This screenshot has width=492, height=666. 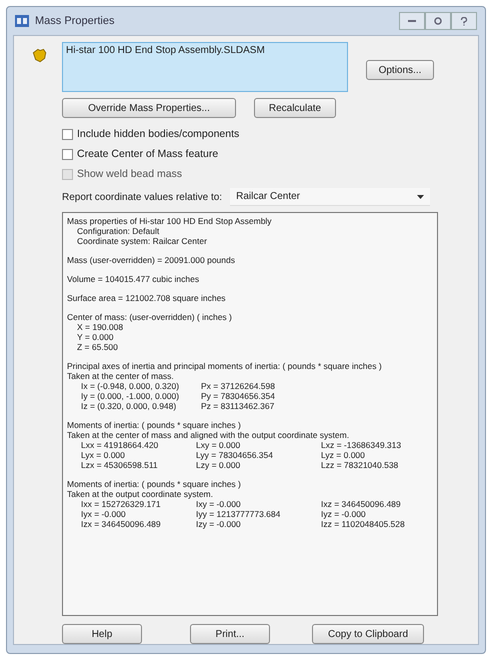 What do you see at coordinates (142, 197) in the screenshot?
I see `report-label: Report coordinate values relative to:` at bounding box center [142, 197].